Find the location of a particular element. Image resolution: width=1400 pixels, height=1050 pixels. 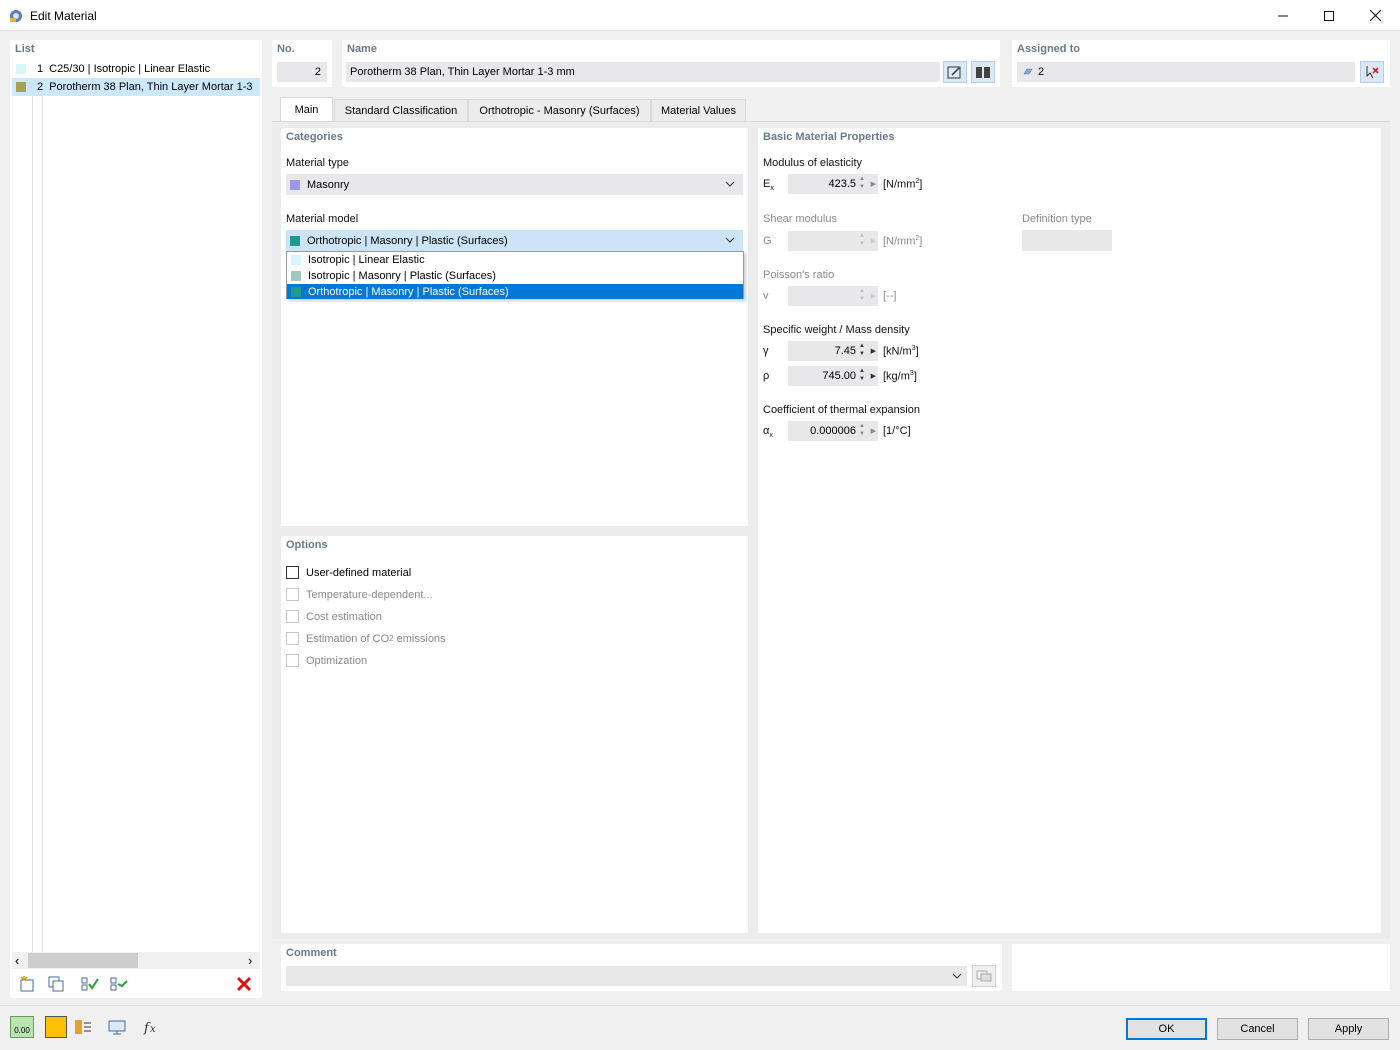

tab-standard-classification: Standard Classification is located at coordinates (401, 110).